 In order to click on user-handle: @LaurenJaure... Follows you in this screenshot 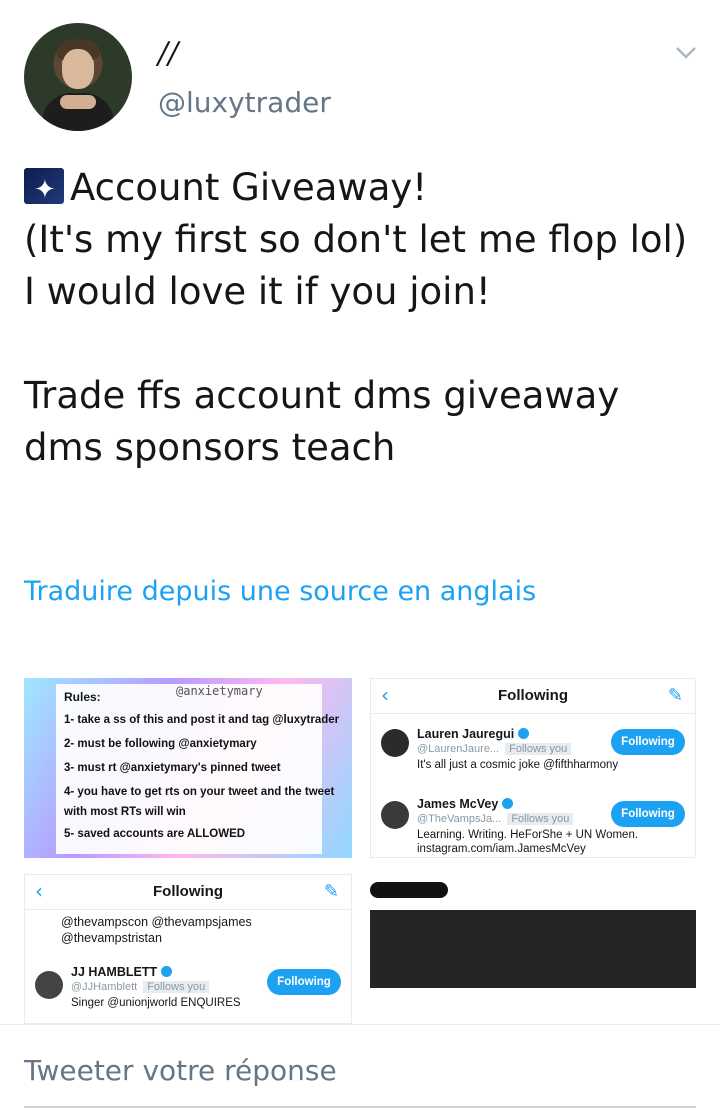, I will do `click(494, 749)`.